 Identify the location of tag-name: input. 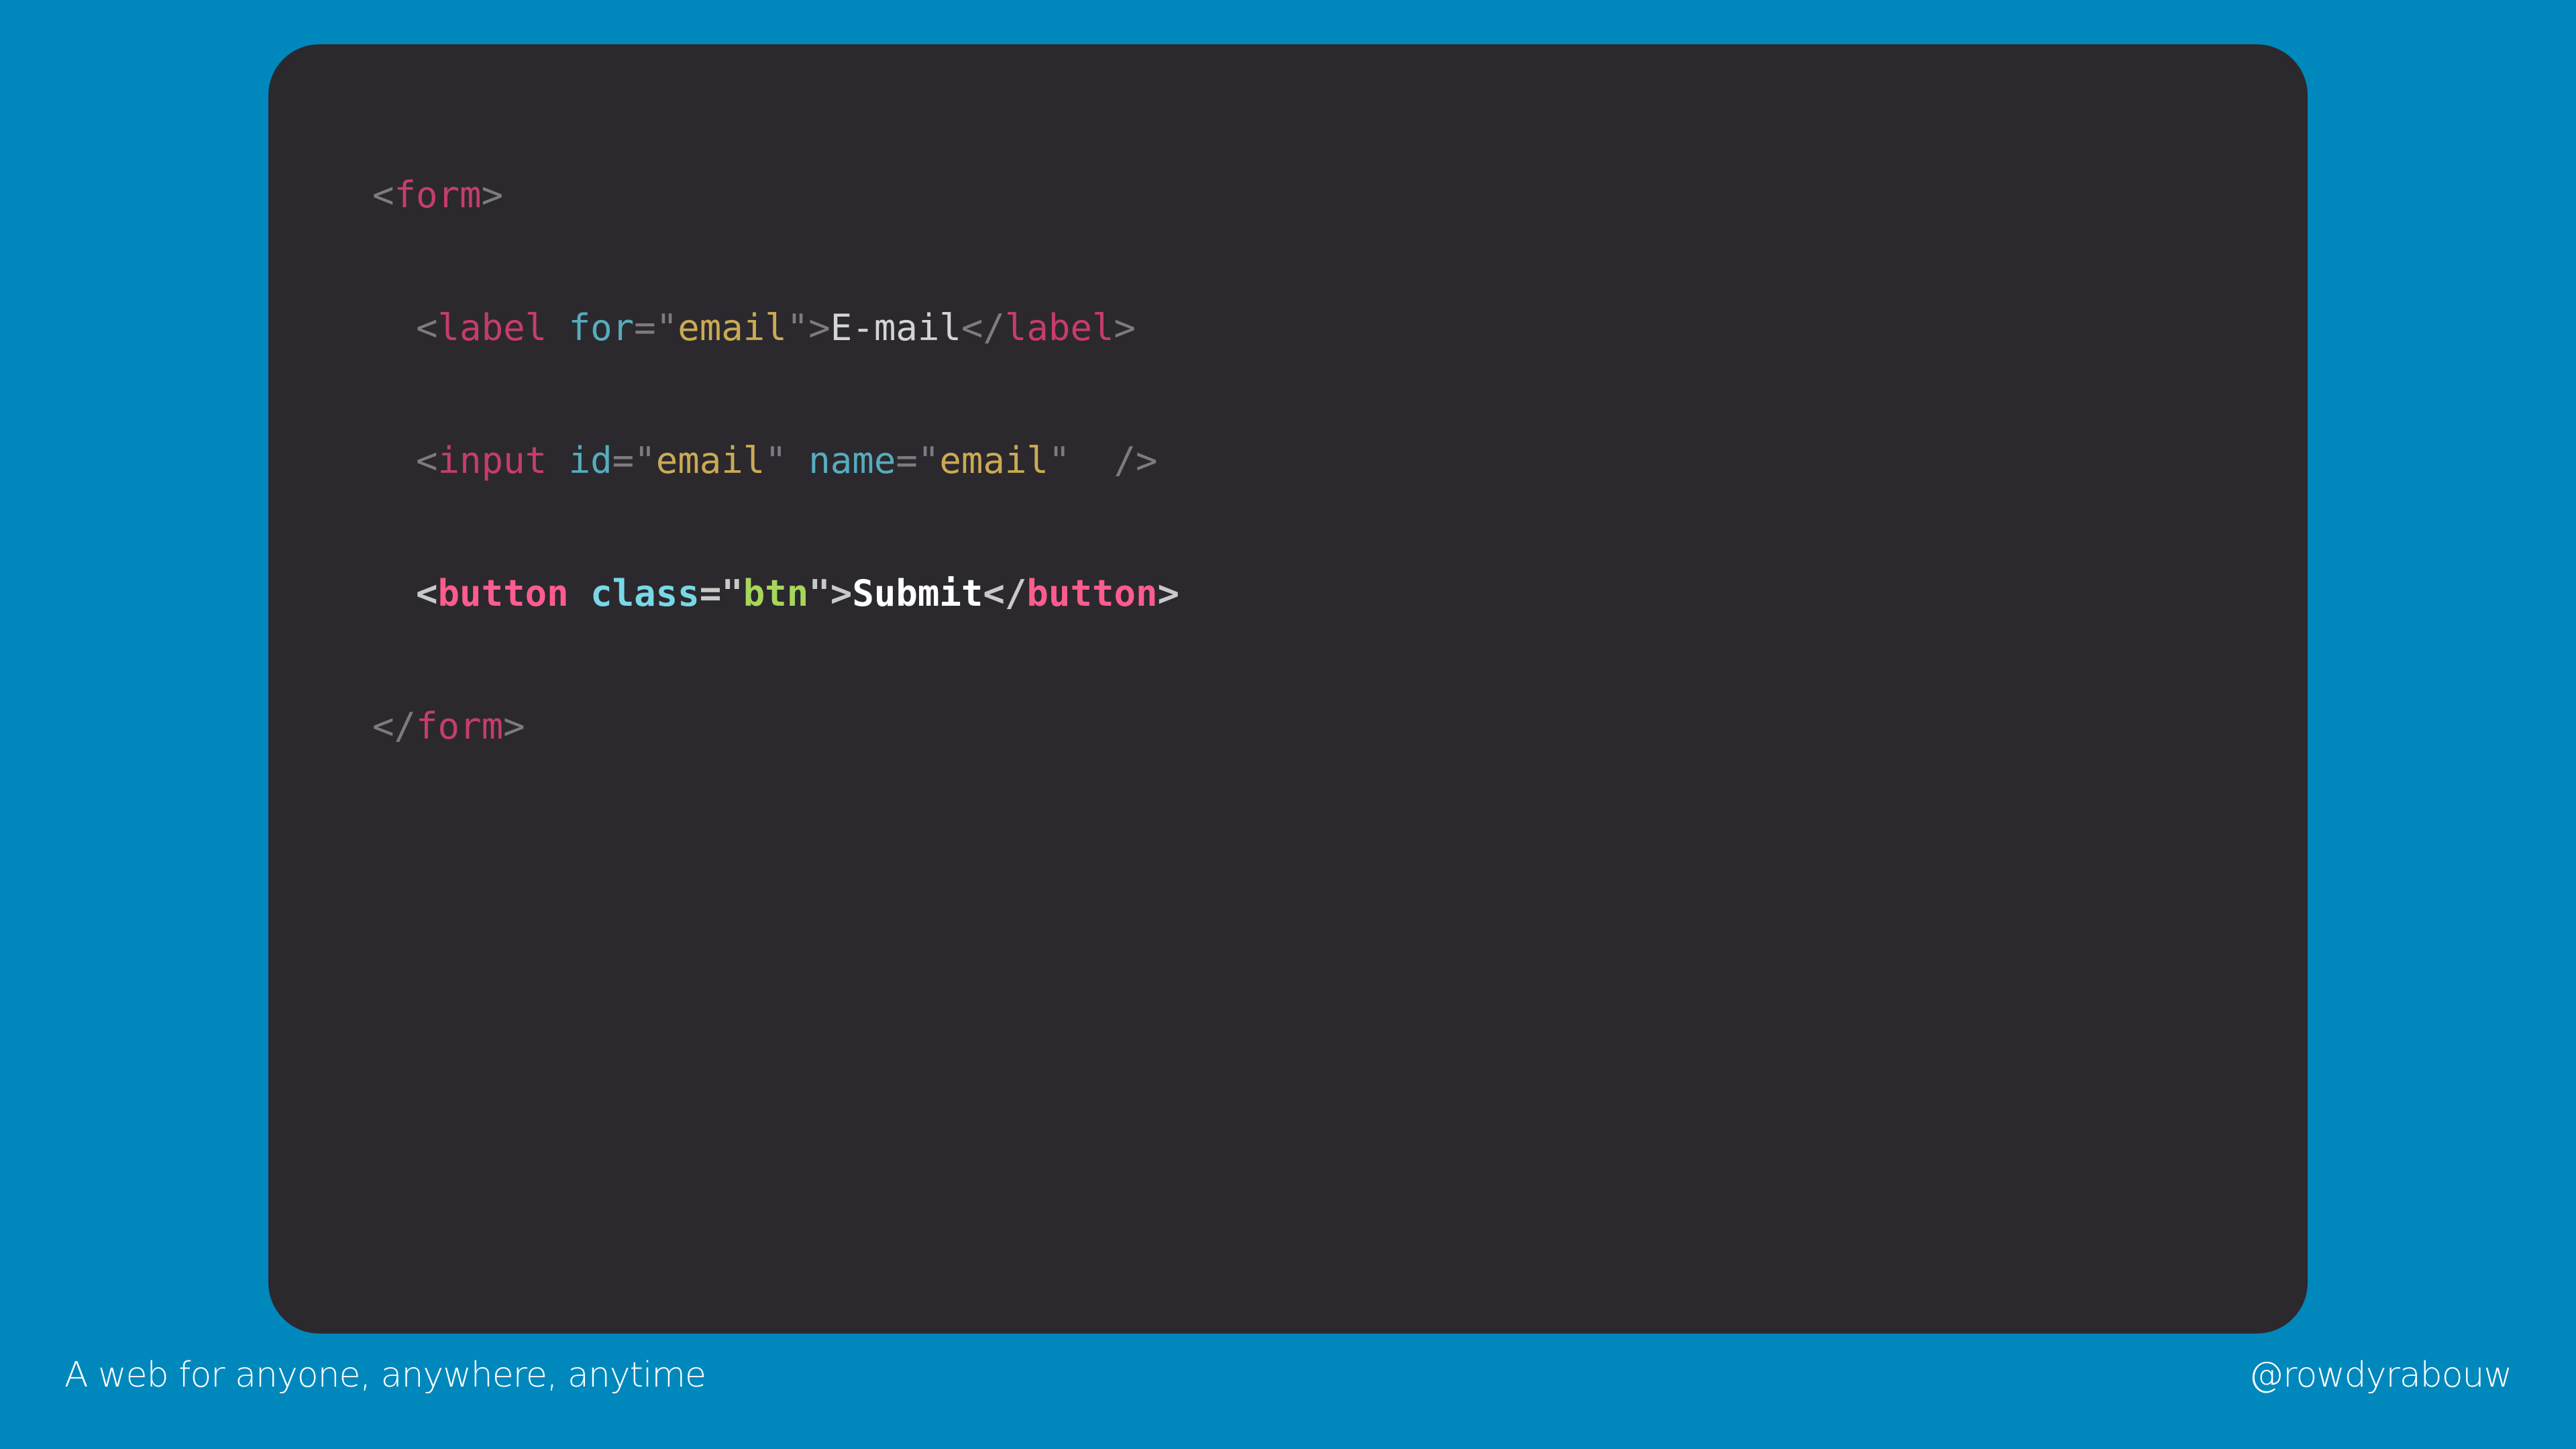
(492, 460).